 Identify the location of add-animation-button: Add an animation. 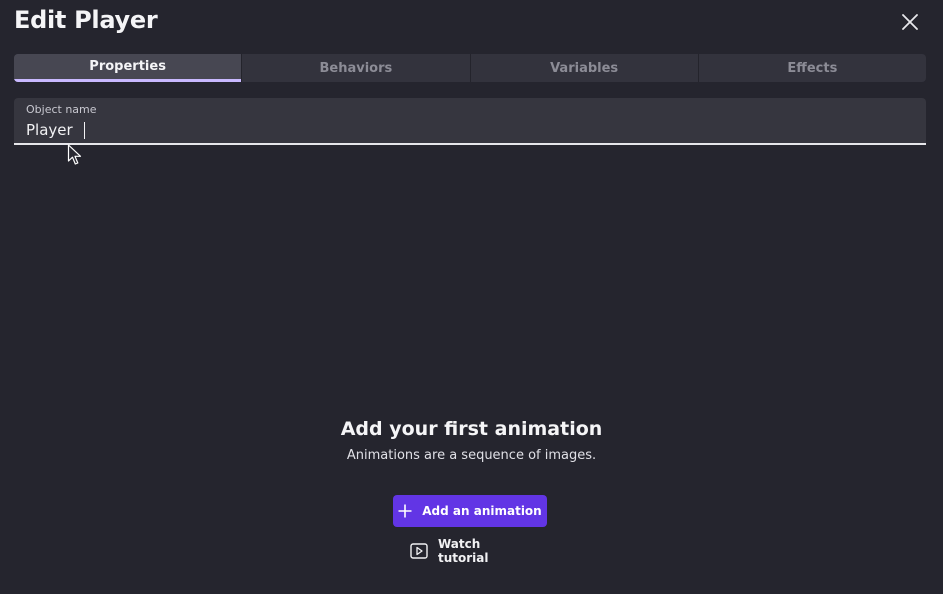
(470, 511).